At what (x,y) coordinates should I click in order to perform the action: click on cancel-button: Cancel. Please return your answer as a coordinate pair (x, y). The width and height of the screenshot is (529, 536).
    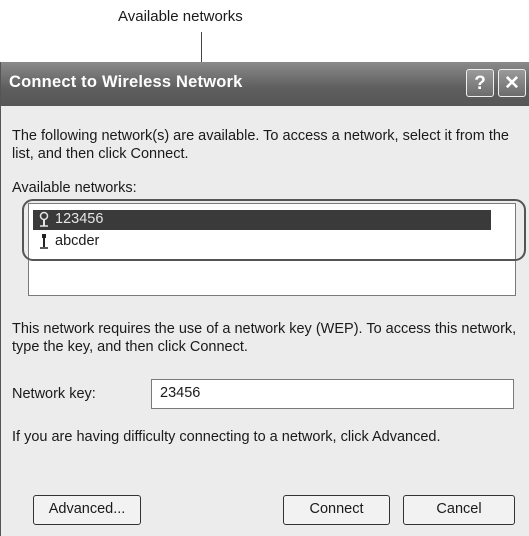
    Looking at the image, I should click on (459, 510).